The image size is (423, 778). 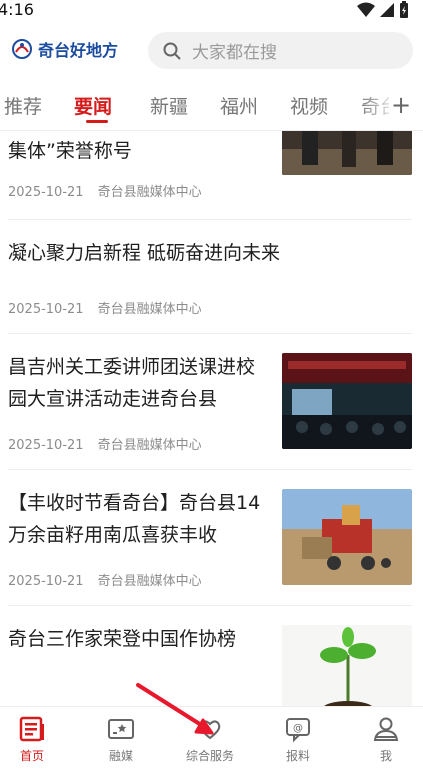 I want to click on tab-xinjiang: 新疆, so click(x=169, y=105).